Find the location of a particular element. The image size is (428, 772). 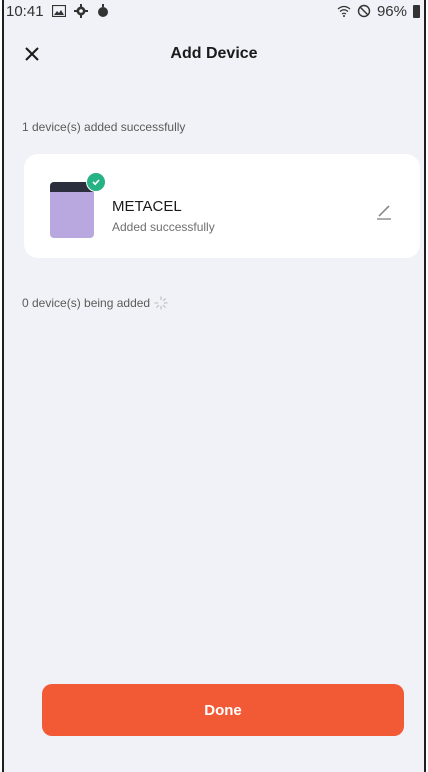

pencil-icon is located at coordinates (384, 212).